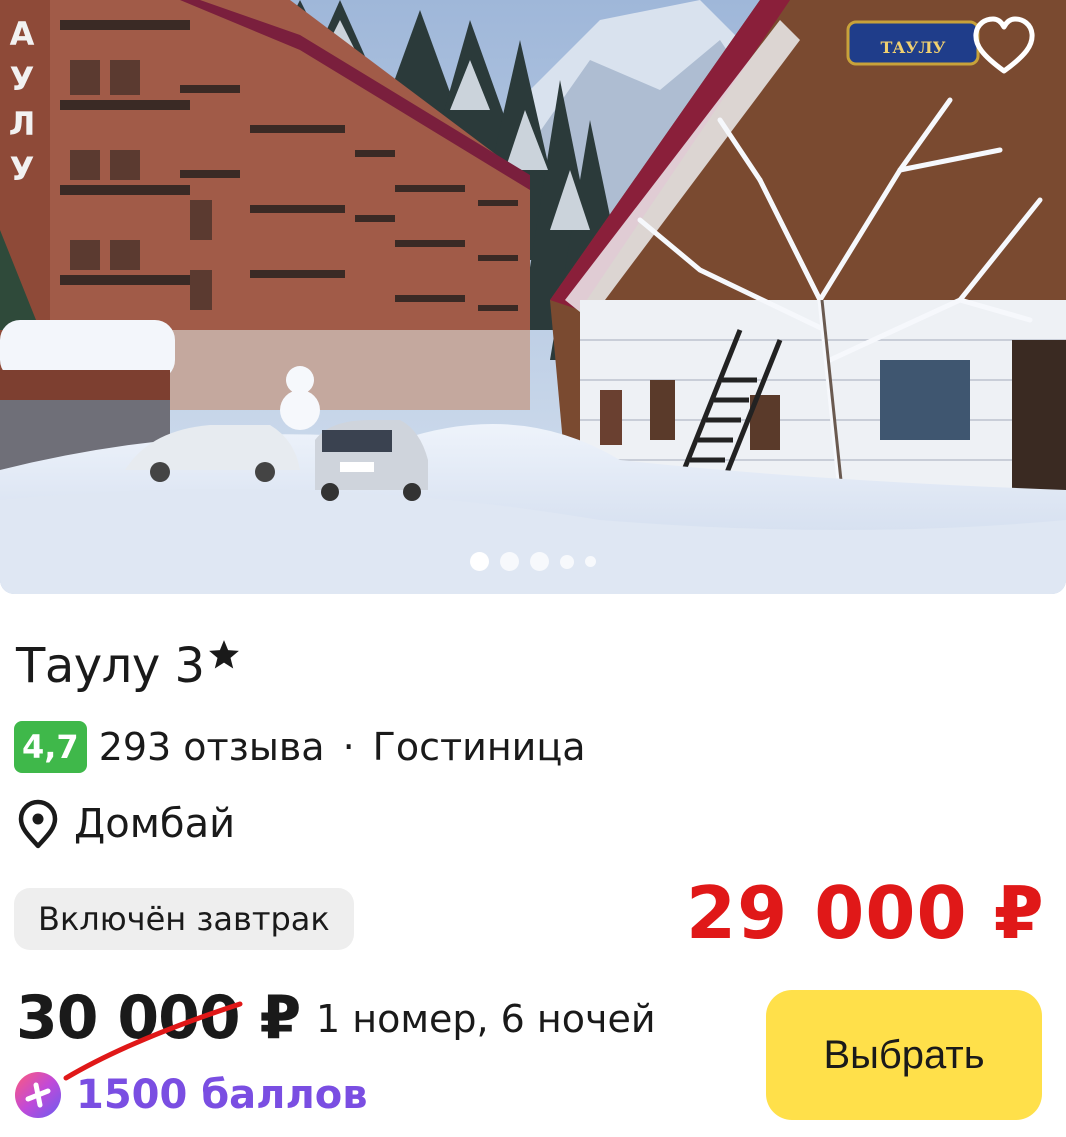 The image size is (1066, 1137). What do you see at coordinates (184, 919) in the screenshot?
I see `breakfast-badge: Включён завтрак` at bounding box center [184, 919].